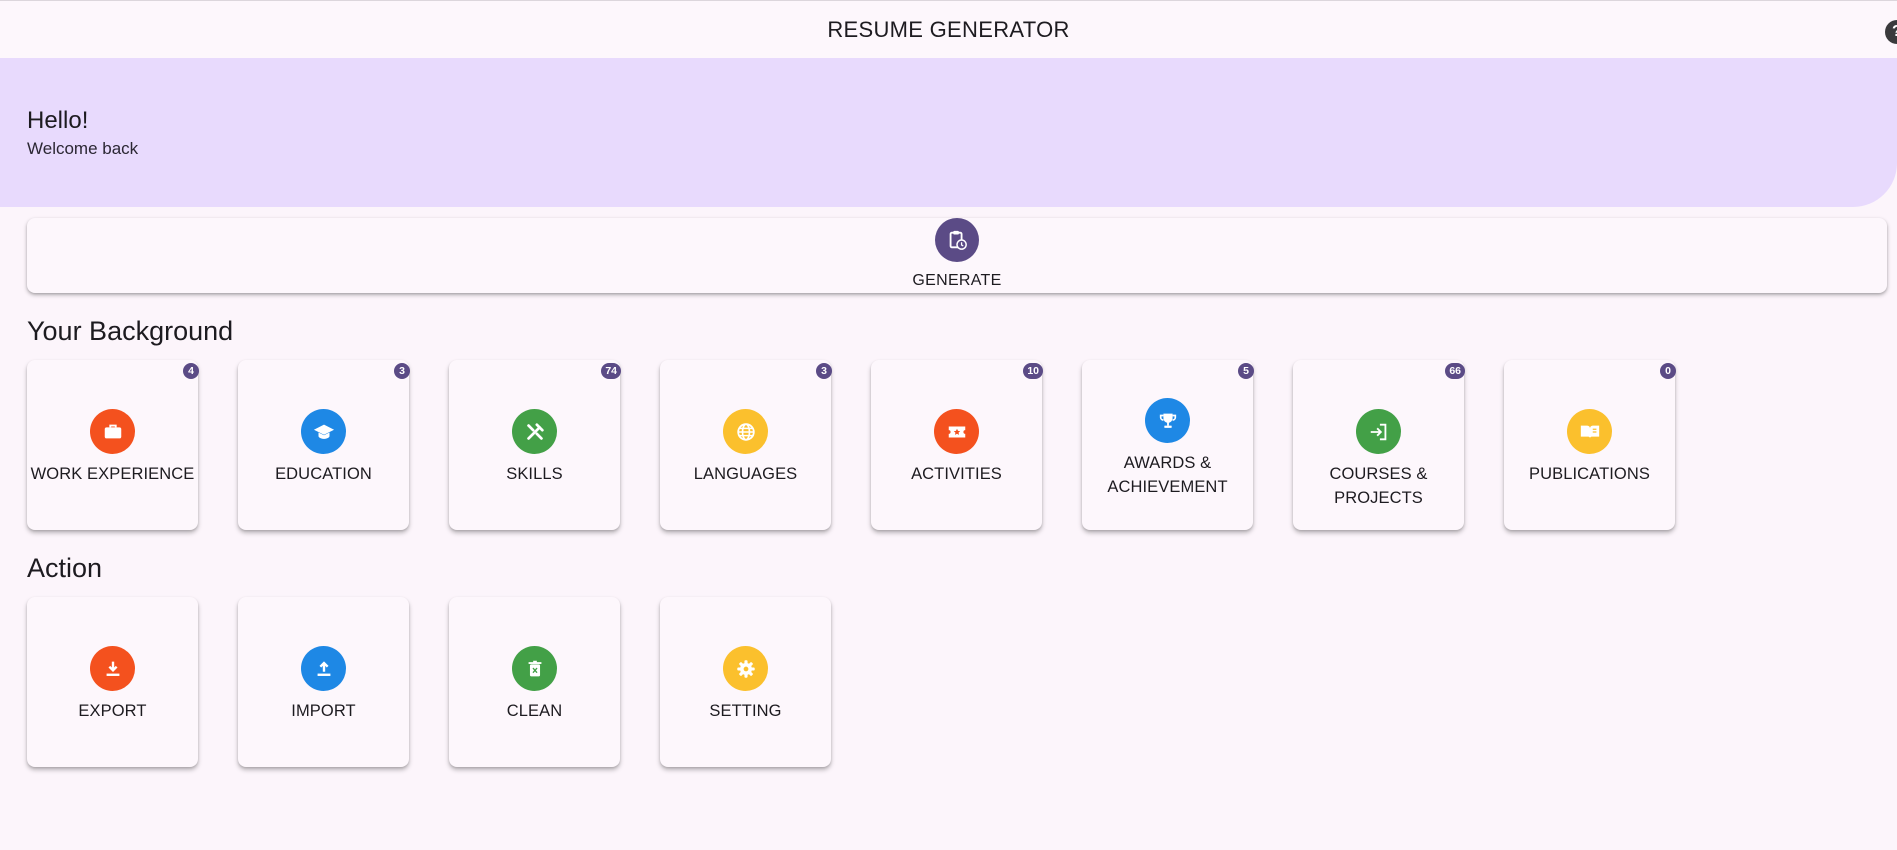 This screenshot has width=1897, height=850. I want to click on import-tile: IMPORT, so click(323, 682).